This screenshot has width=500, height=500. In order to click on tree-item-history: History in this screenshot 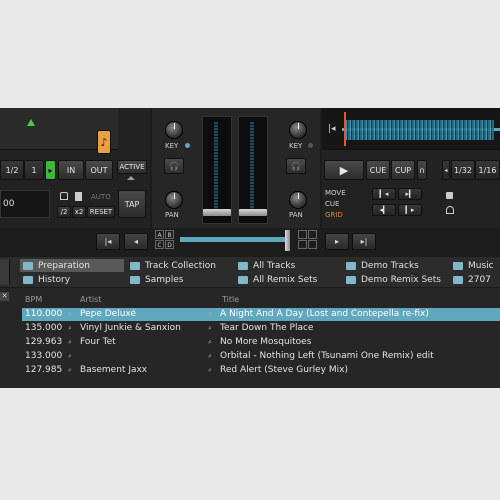, I will do `click(72, 279)`.